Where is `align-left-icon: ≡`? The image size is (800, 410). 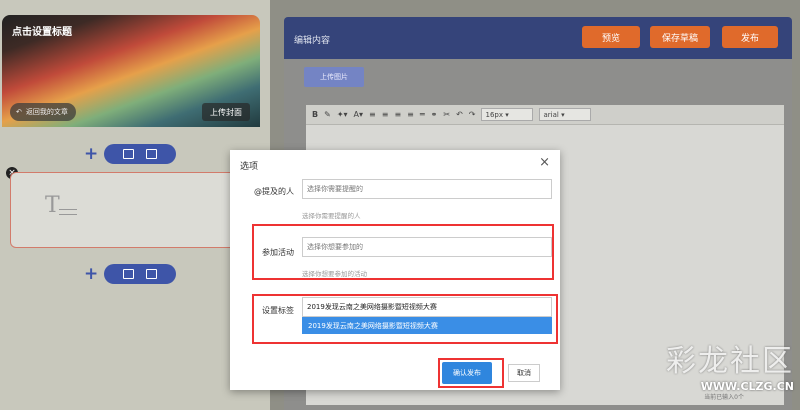 align-left-icon: ≡ is located at coordinates (372, 114).